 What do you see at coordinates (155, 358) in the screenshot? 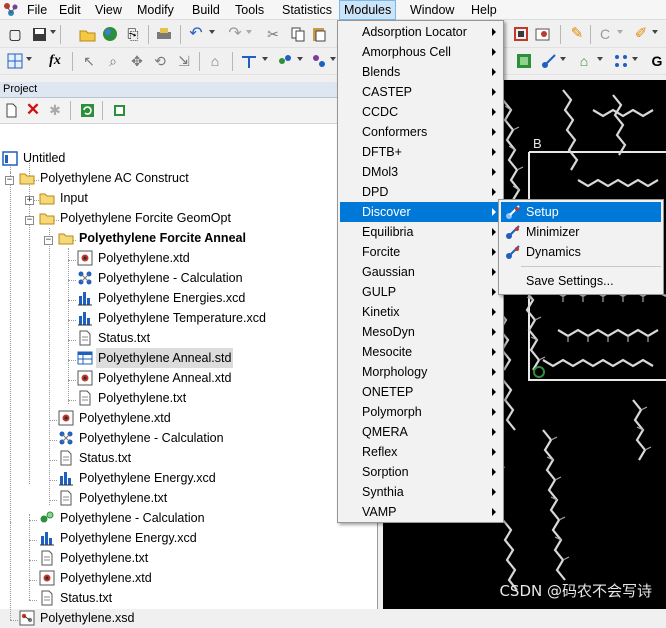
I see `tree-file-selected: Polyethylene Anneal.std` at bounding box center [155, 358].